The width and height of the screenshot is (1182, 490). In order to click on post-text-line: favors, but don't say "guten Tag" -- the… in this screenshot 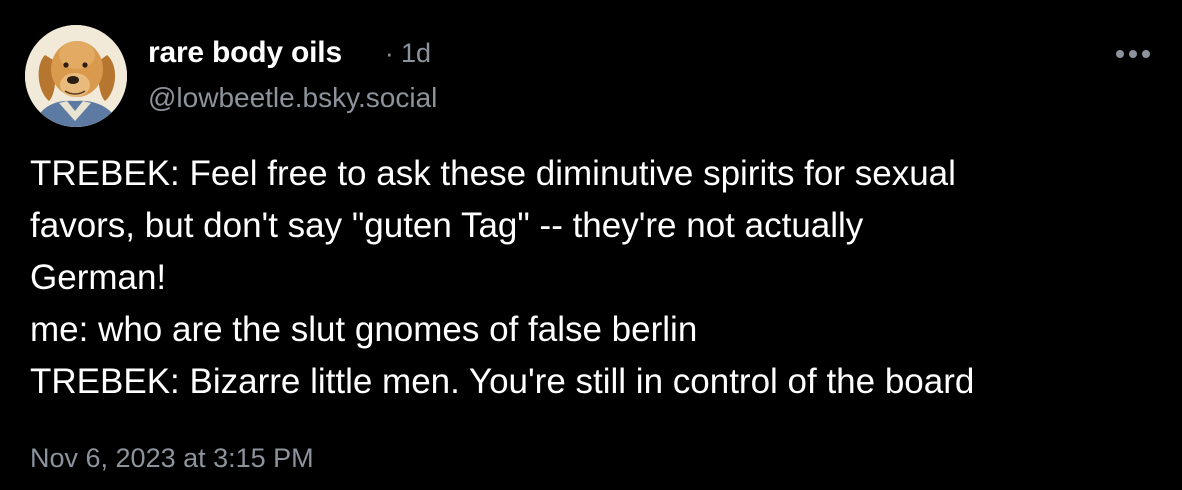, I will do `click(447, 225)`.